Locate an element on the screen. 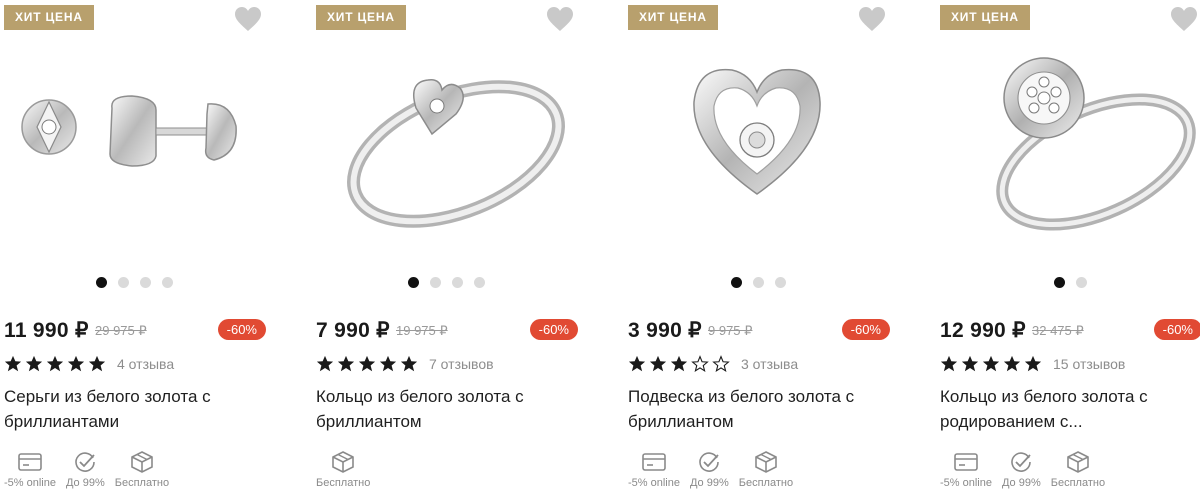 This screenshot has height=495, width=1200. product-title: Серьги из белого золота с бриллиантами is located at coordinates (133, 409).